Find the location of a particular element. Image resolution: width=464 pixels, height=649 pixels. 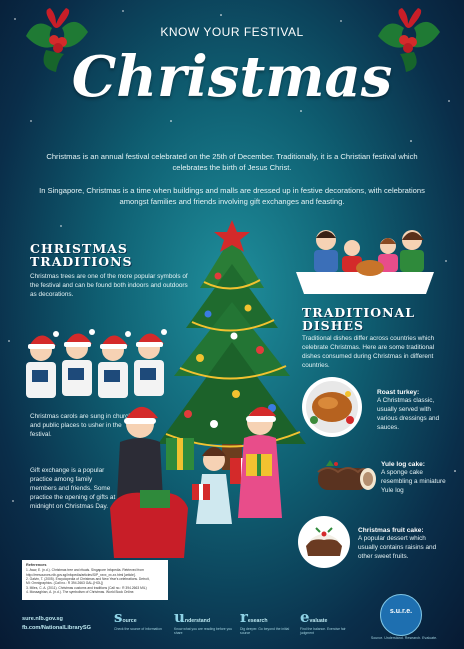

pillar-sub: Find the balance. Exercise fair judgment is located at coordinates (323, 631).